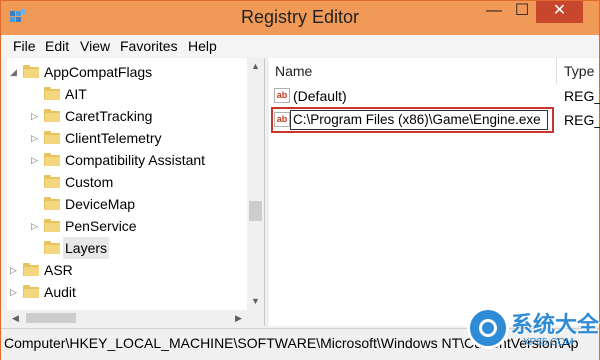 This screenshot has width=600, height=360. Describe the element at coordinates (76, 94) in the screenshot. I see `tree-item-label: AIT` at that location.